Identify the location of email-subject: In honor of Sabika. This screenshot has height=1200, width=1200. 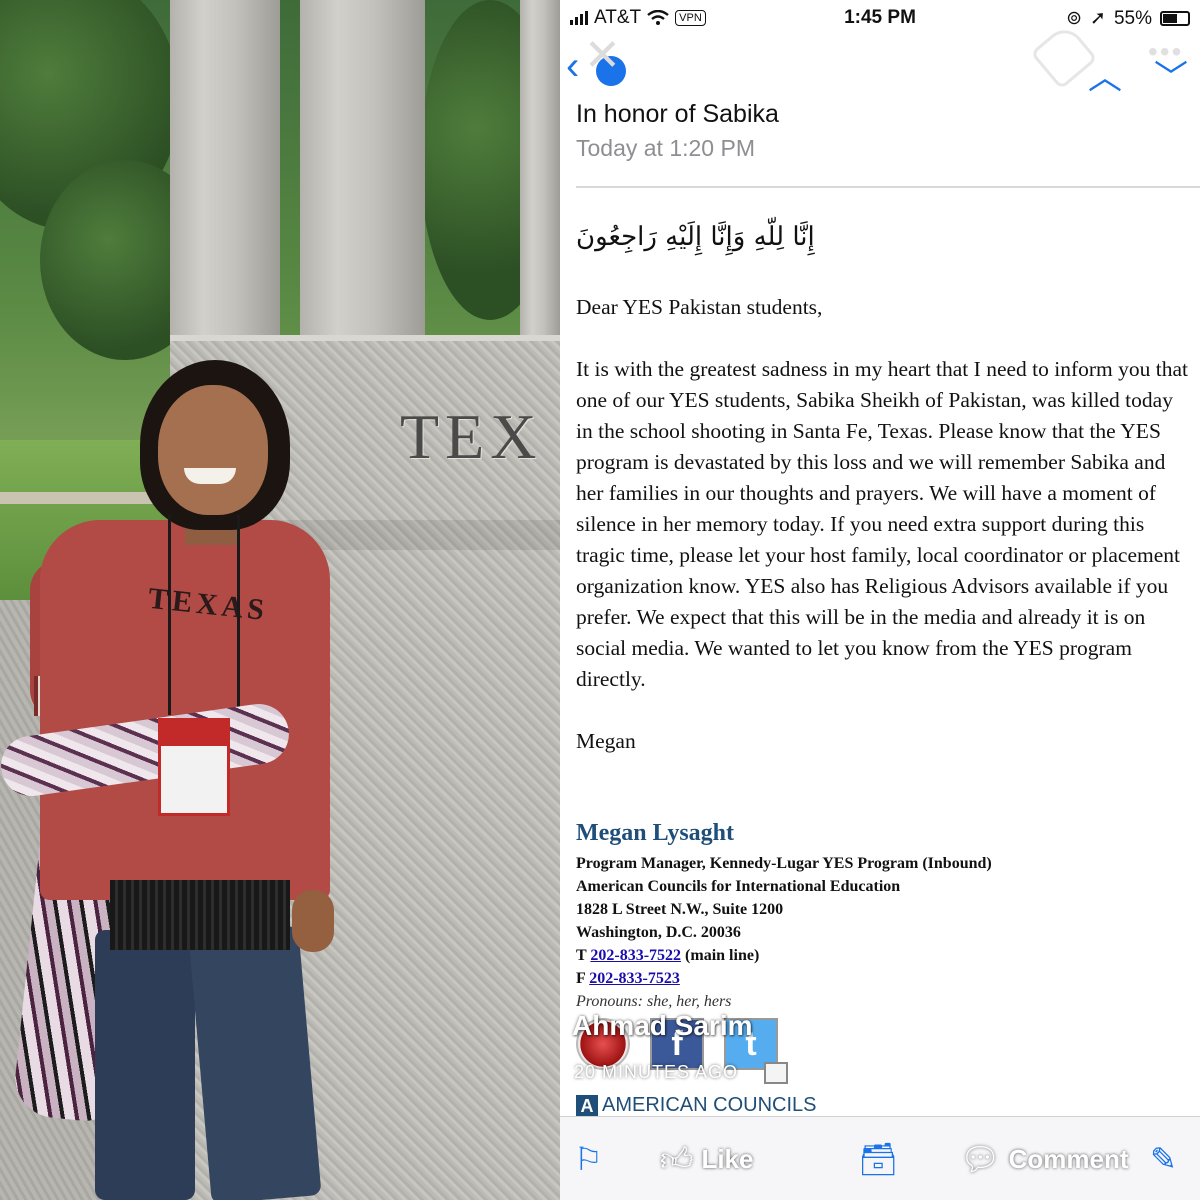
(677, 114).